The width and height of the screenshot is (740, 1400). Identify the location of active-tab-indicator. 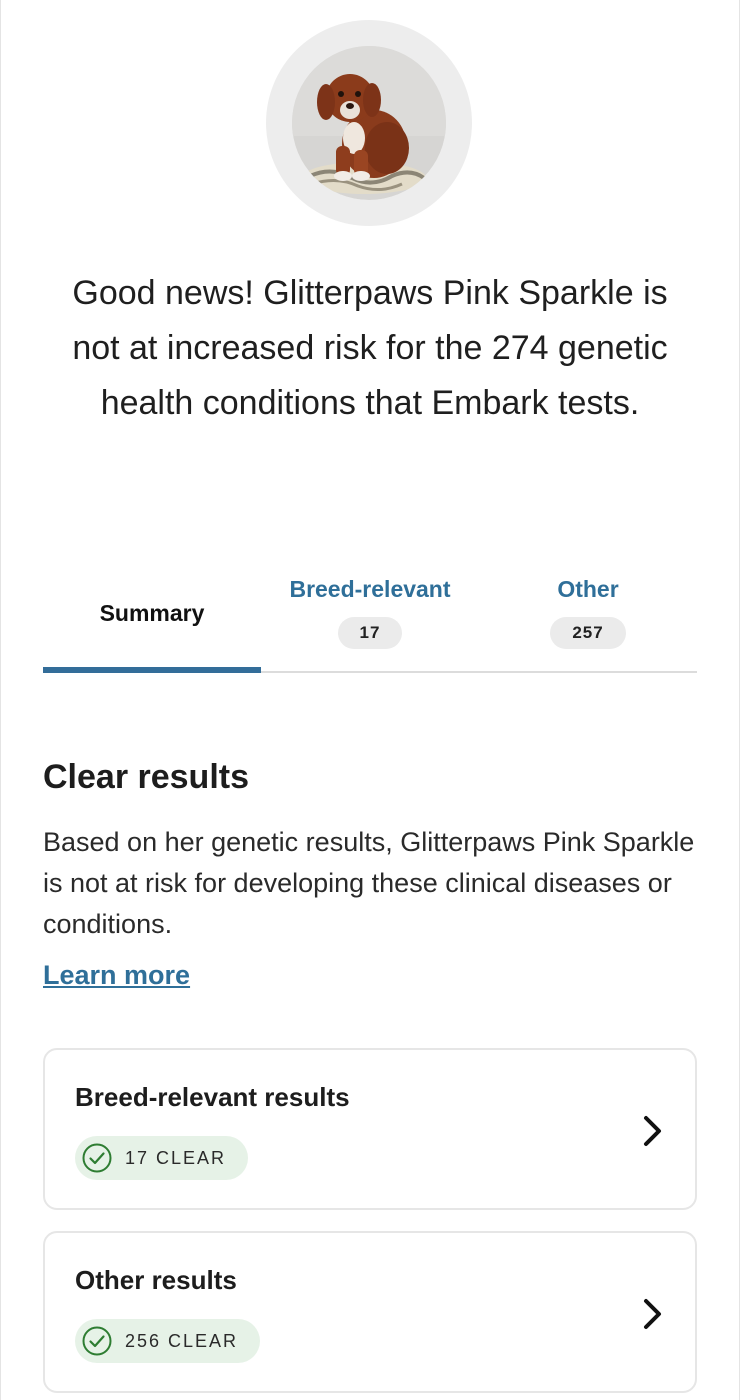
(152, 670).